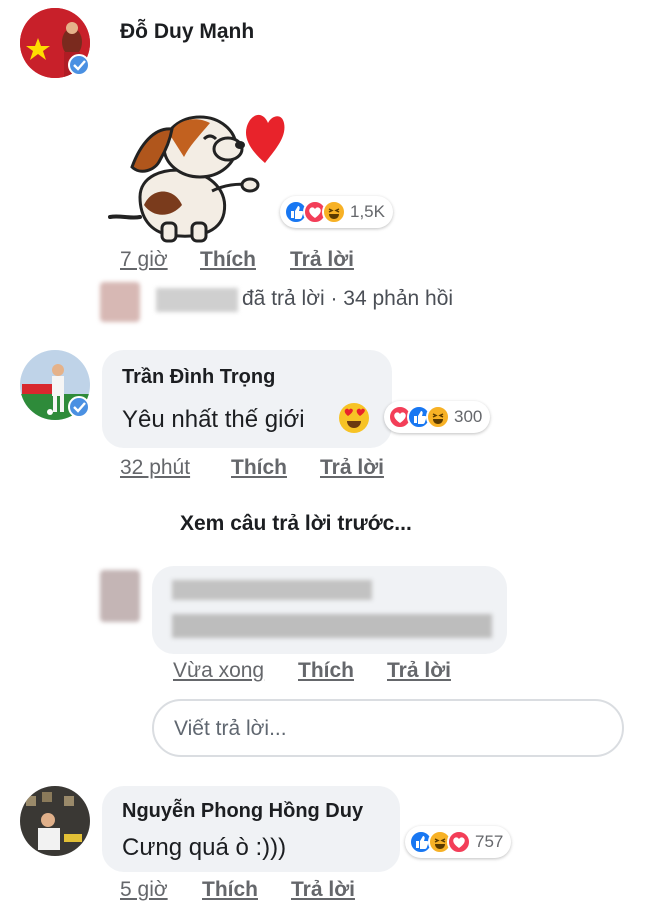 The image size is (645, 911). I want to click on comment-time-link: Vừa xong, so click(218, 671).